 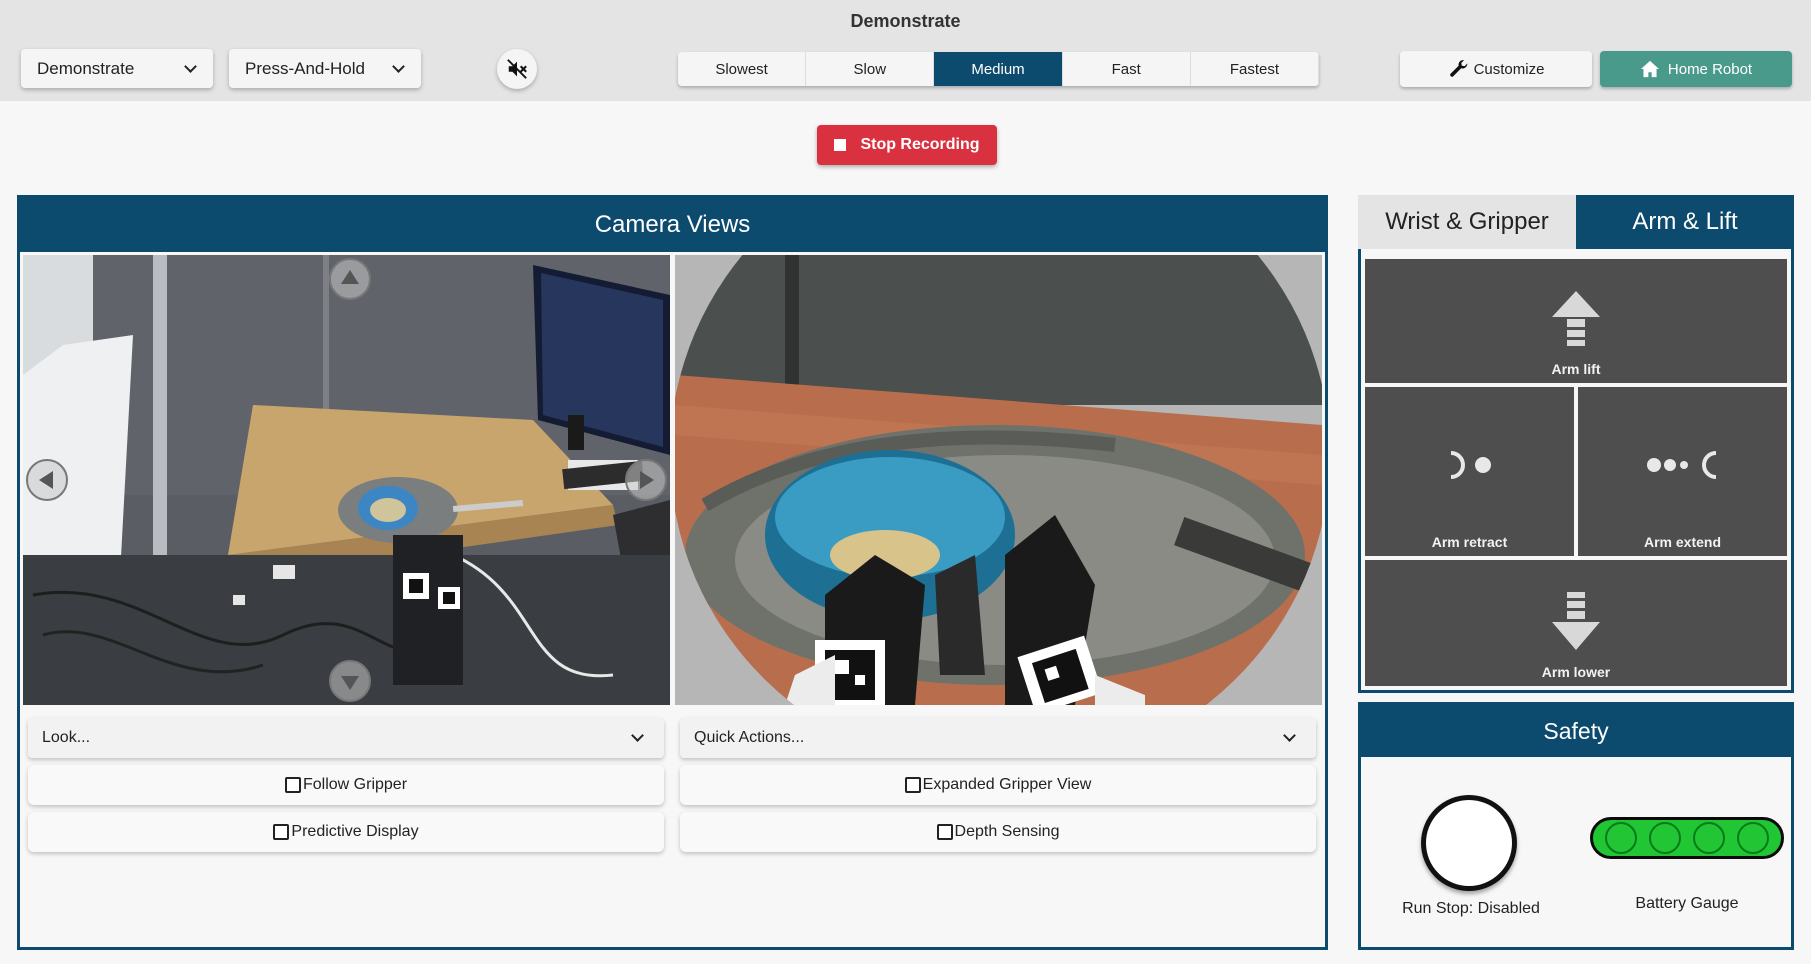 What do you see at coordinates (672, 225) in the screenshot?
I see `camera-views-title: Camera Views` at bounding box center [672, 225].